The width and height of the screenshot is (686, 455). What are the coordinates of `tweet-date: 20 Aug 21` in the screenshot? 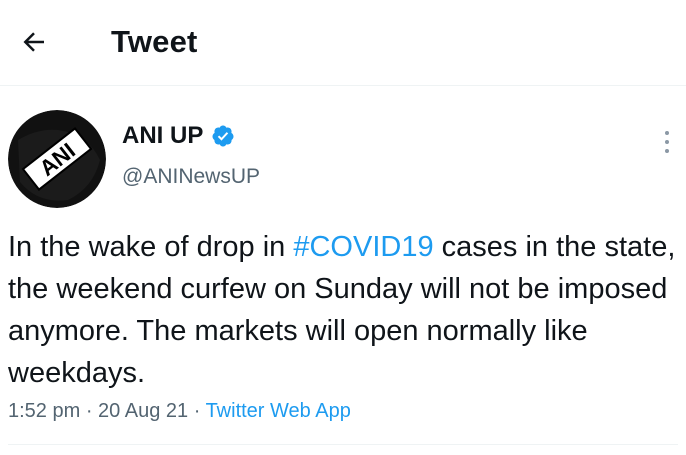 It's located at (143, 411).